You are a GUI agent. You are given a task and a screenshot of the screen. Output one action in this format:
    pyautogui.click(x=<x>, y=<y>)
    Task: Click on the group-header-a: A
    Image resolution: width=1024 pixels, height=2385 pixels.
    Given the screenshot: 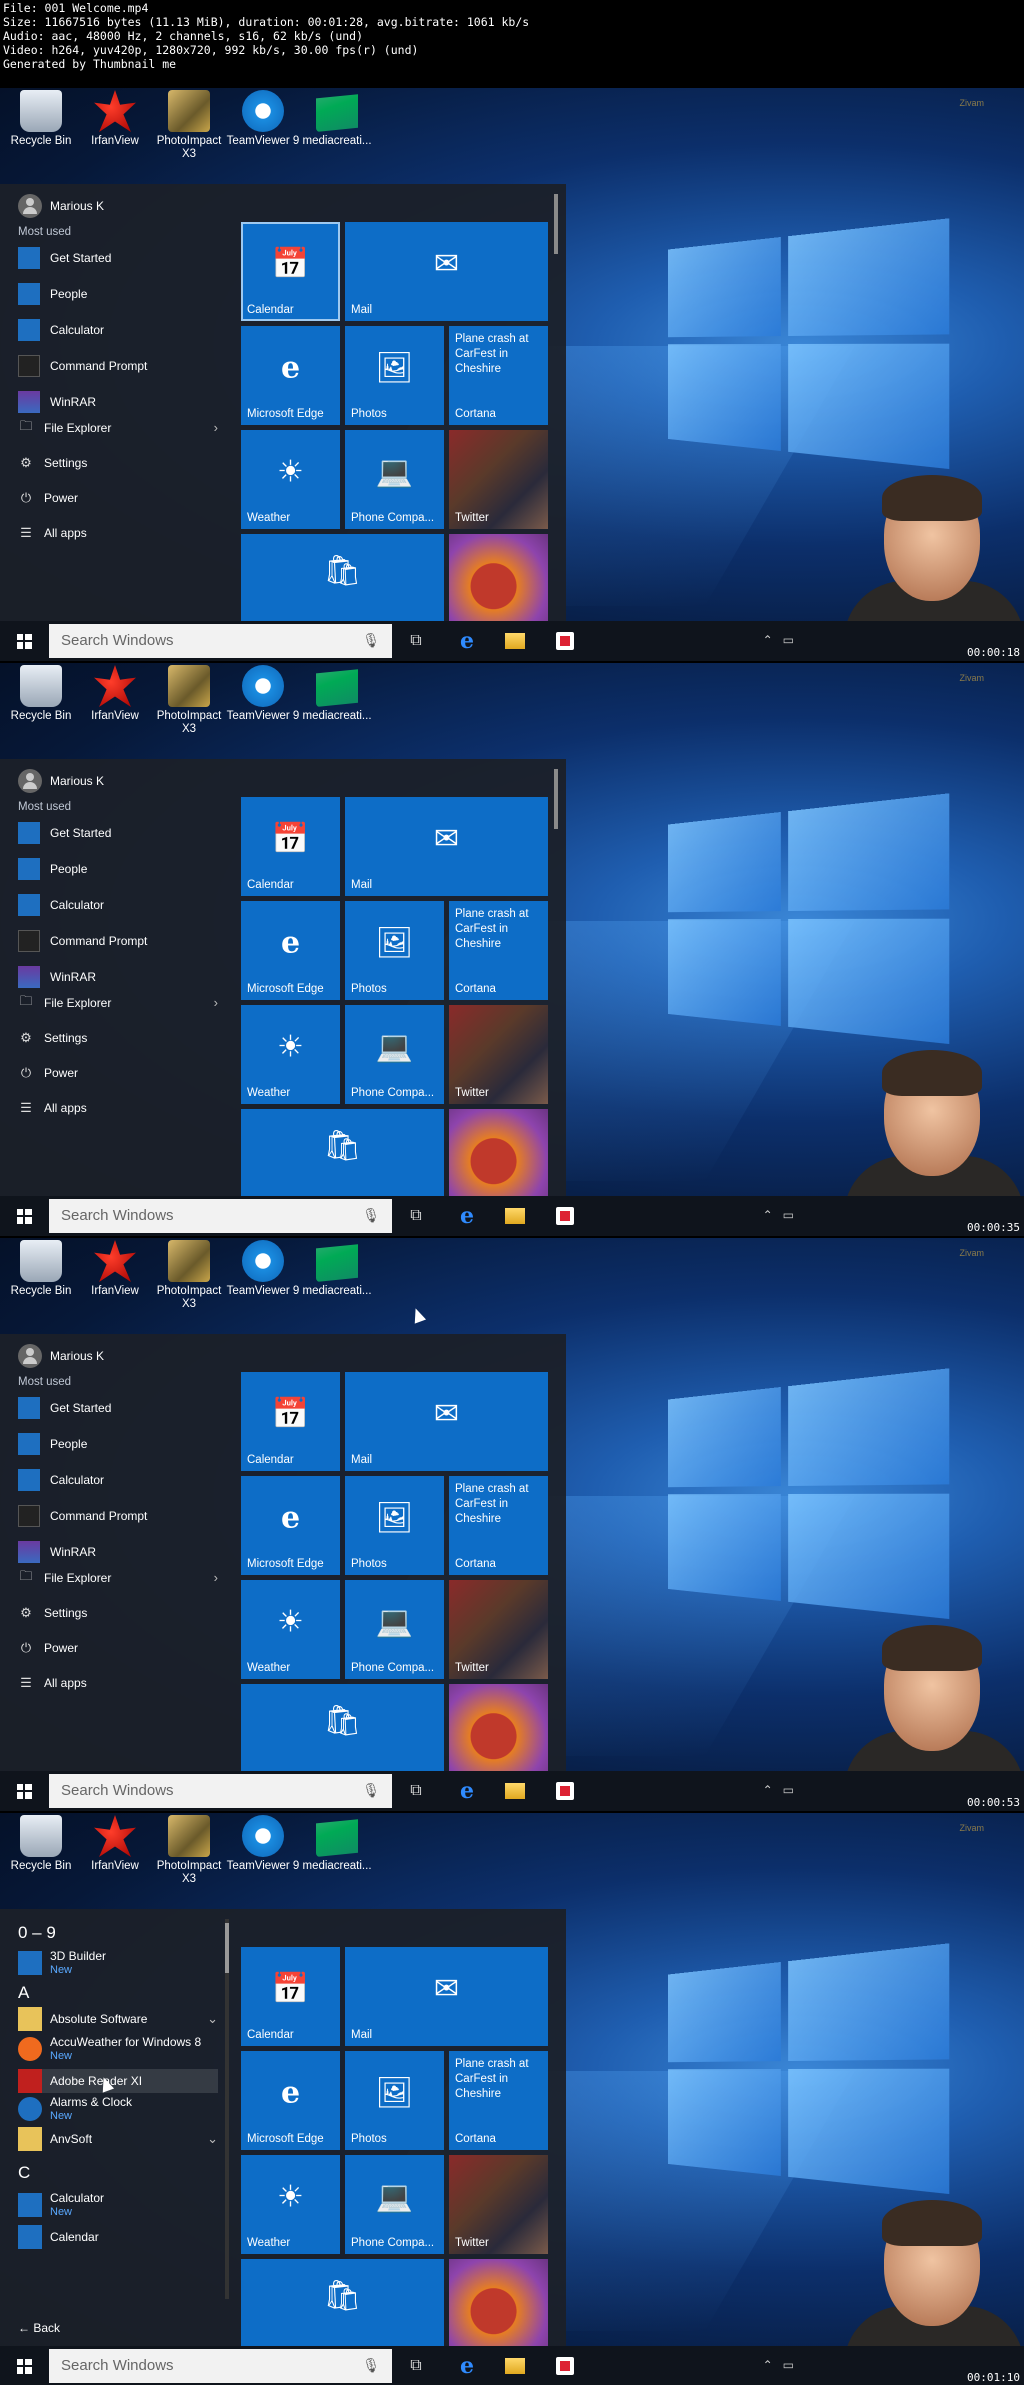 What is the action you would take?
    pyautogui.click(x=23, y=1993)
    